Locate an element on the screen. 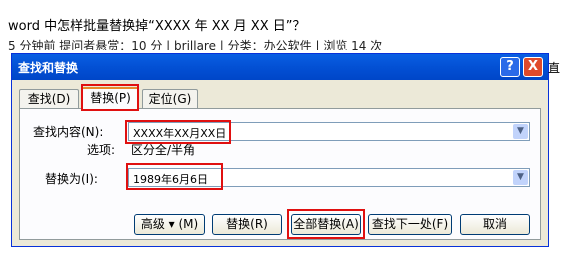 The width and height of the screenshot is (563, 267). find-next-button: 查找下一处(F) is located at coordinates (410, 224).